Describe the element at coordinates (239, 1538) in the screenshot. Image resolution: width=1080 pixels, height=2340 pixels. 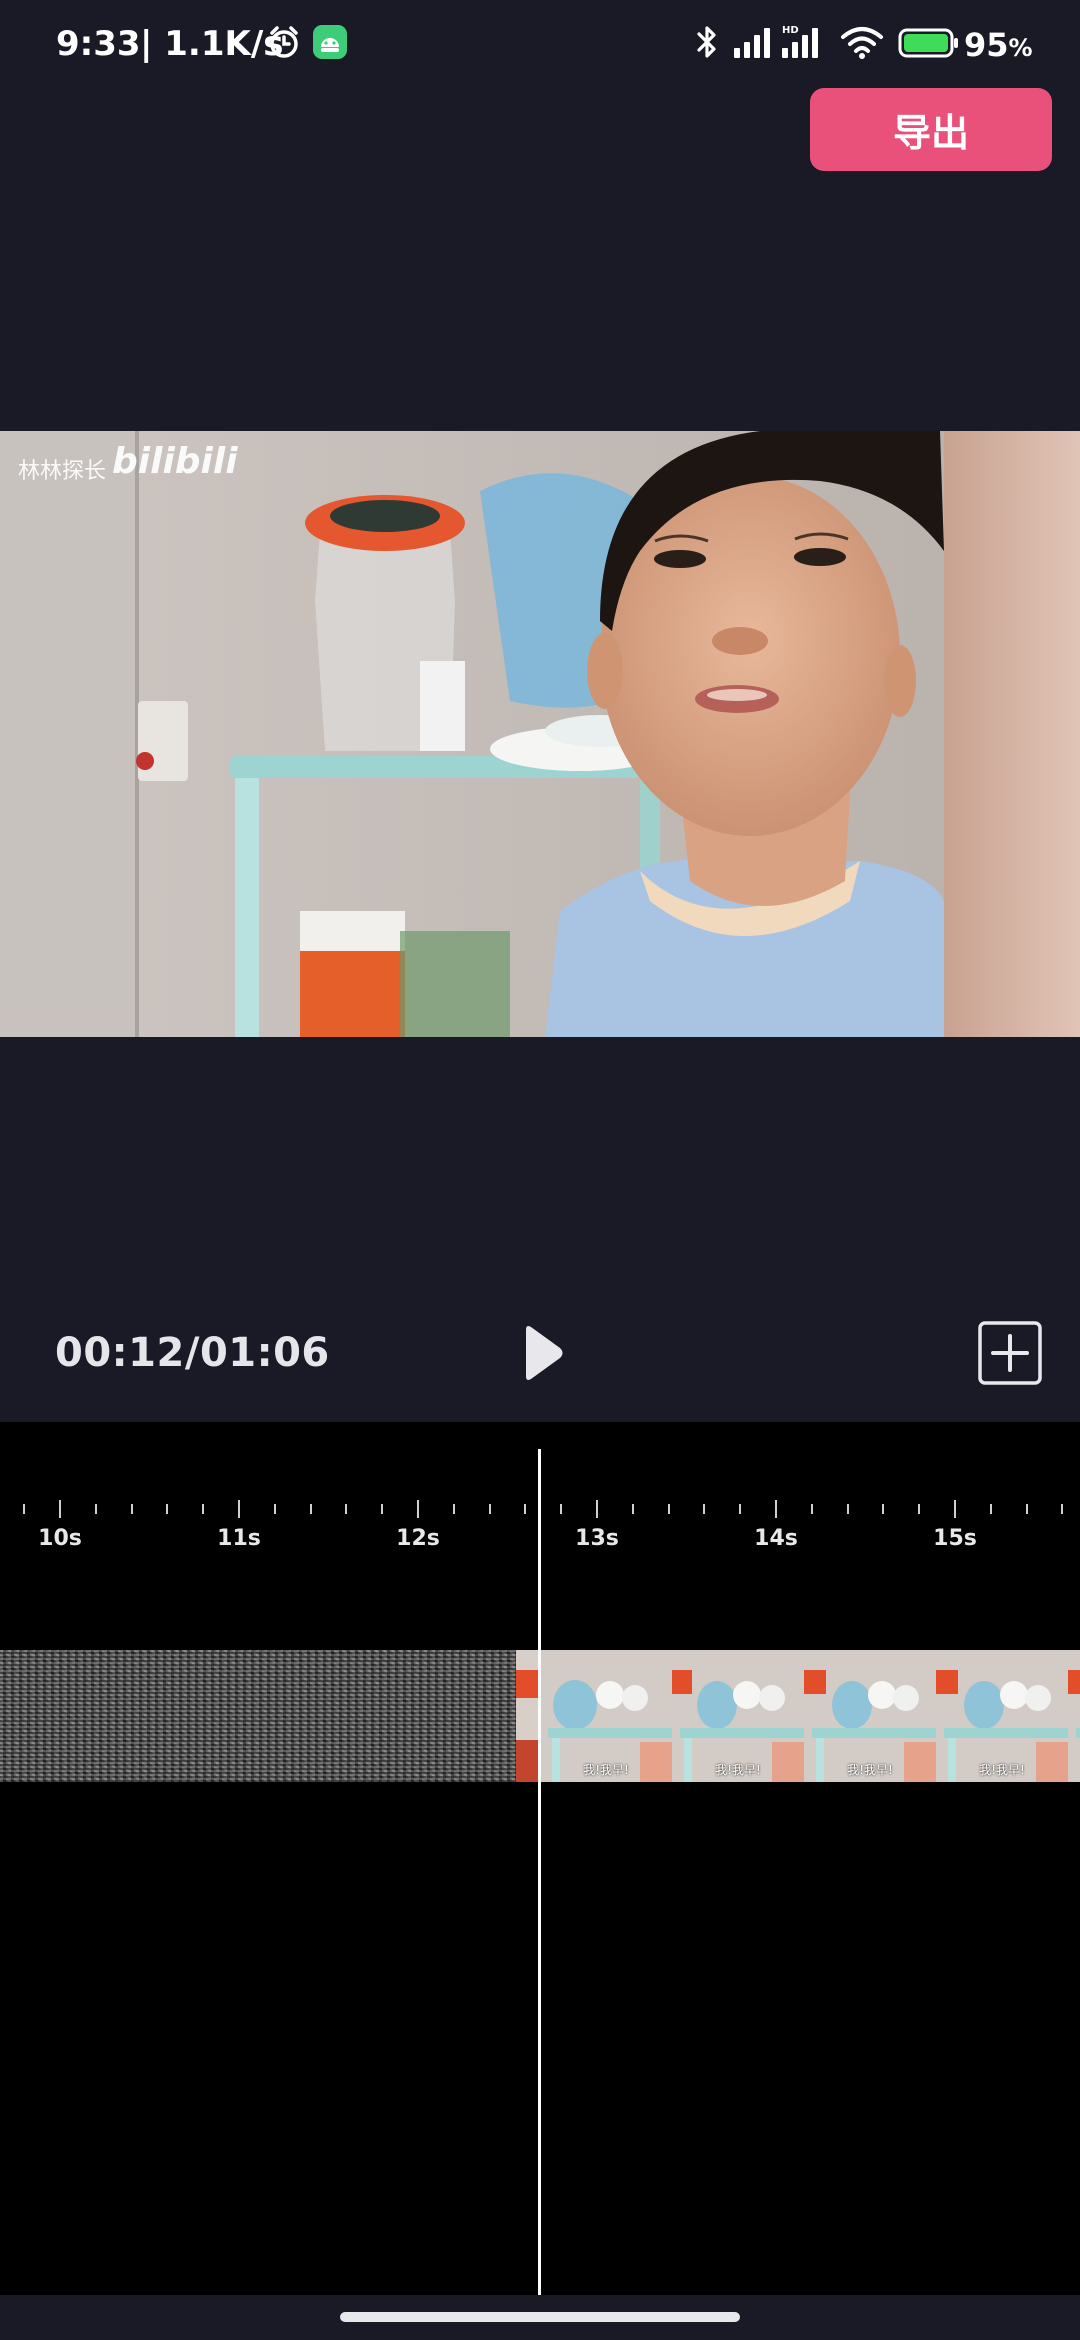
I see `ruler-tick-label: 11s` at that location.